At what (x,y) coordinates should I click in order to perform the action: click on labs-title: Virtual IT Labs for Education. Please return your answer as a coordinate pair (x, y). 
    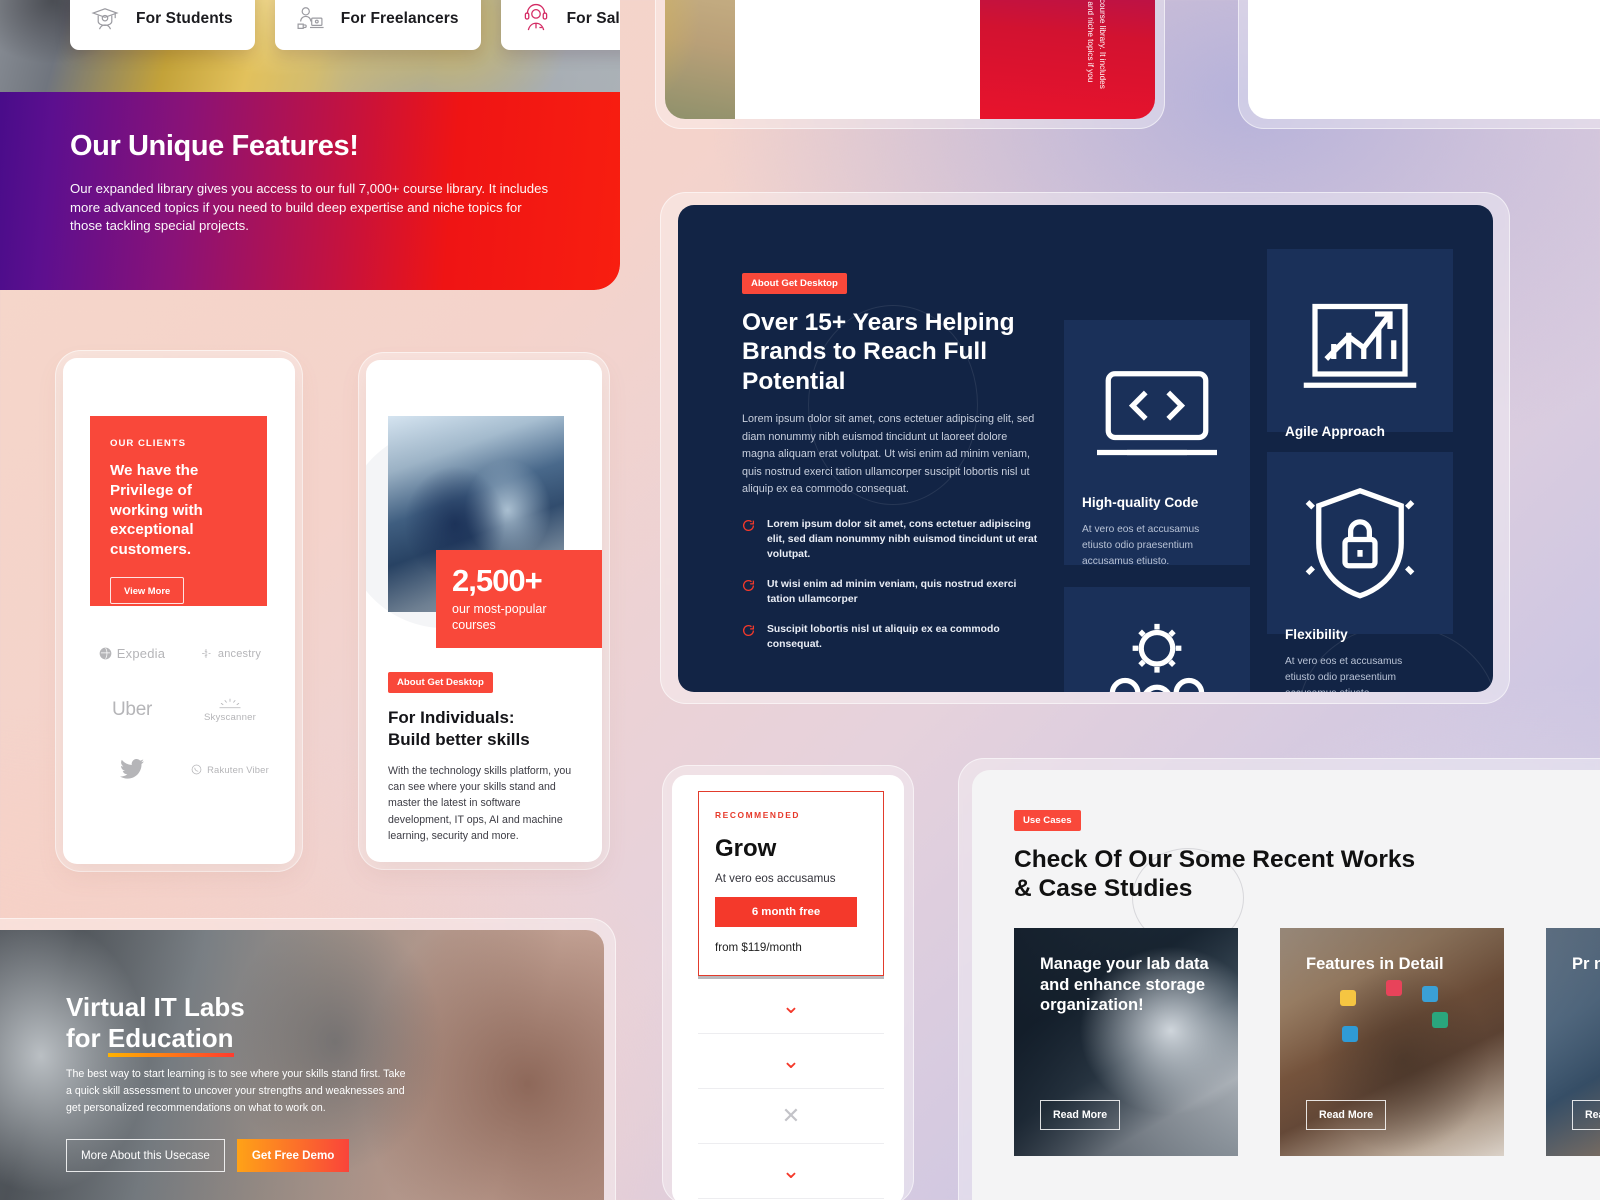
    Looking at the image, I should click on (236, 1025).